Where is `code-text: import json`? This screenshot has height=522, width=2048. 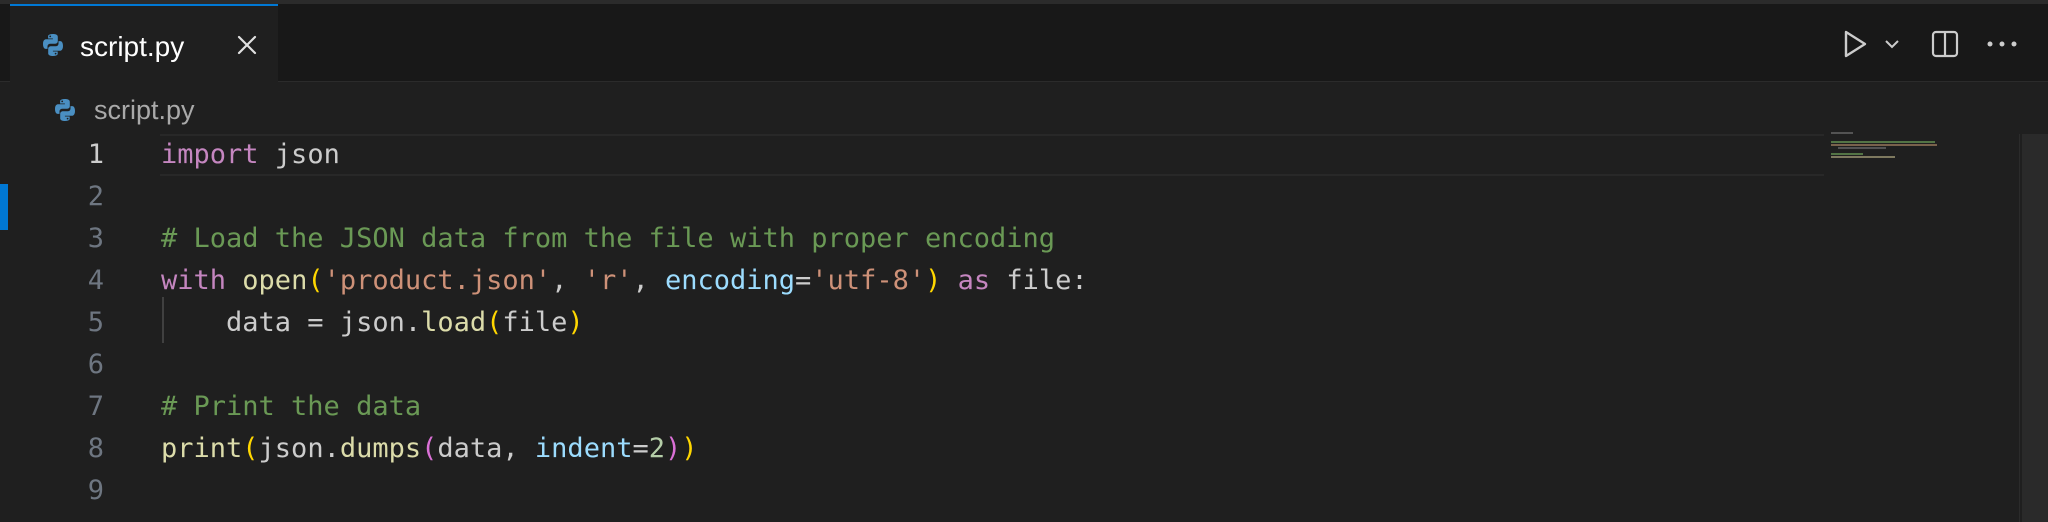
code-text: import json is located at coordinates (250, 155).